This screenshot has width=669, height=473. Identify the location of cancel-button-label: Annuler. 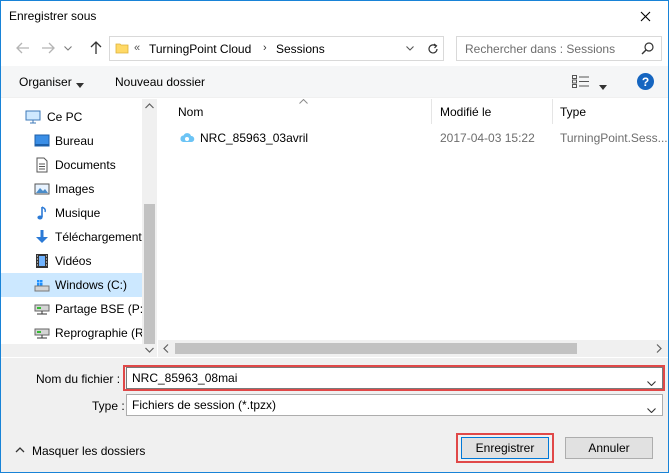
(609, 448).